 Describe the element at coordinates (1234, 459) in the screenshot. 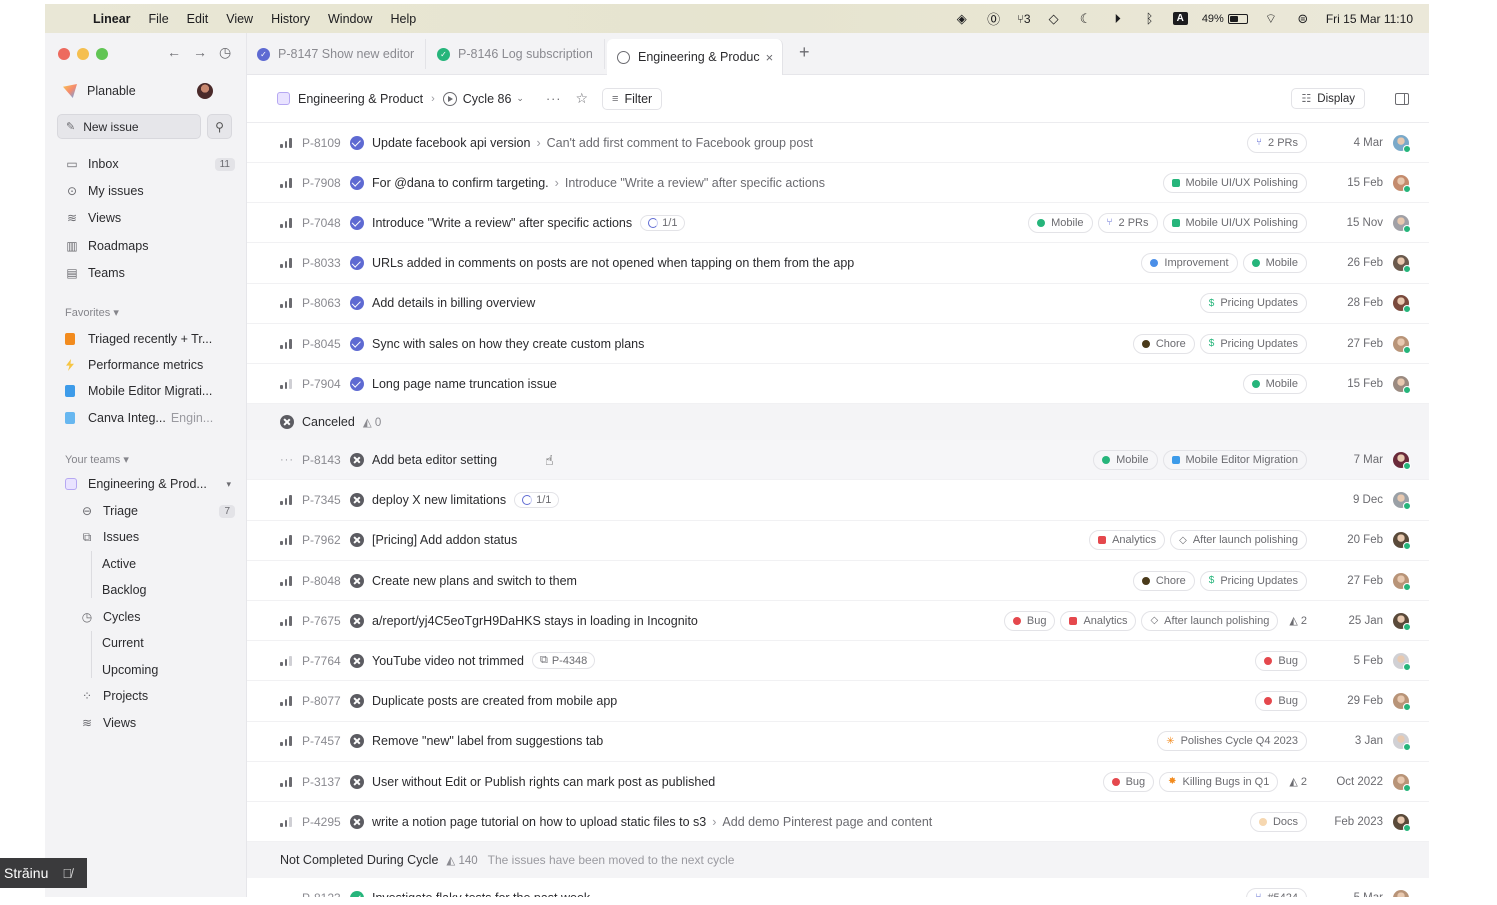

I see `label-chip: Mobile Editor Migration` at that location.